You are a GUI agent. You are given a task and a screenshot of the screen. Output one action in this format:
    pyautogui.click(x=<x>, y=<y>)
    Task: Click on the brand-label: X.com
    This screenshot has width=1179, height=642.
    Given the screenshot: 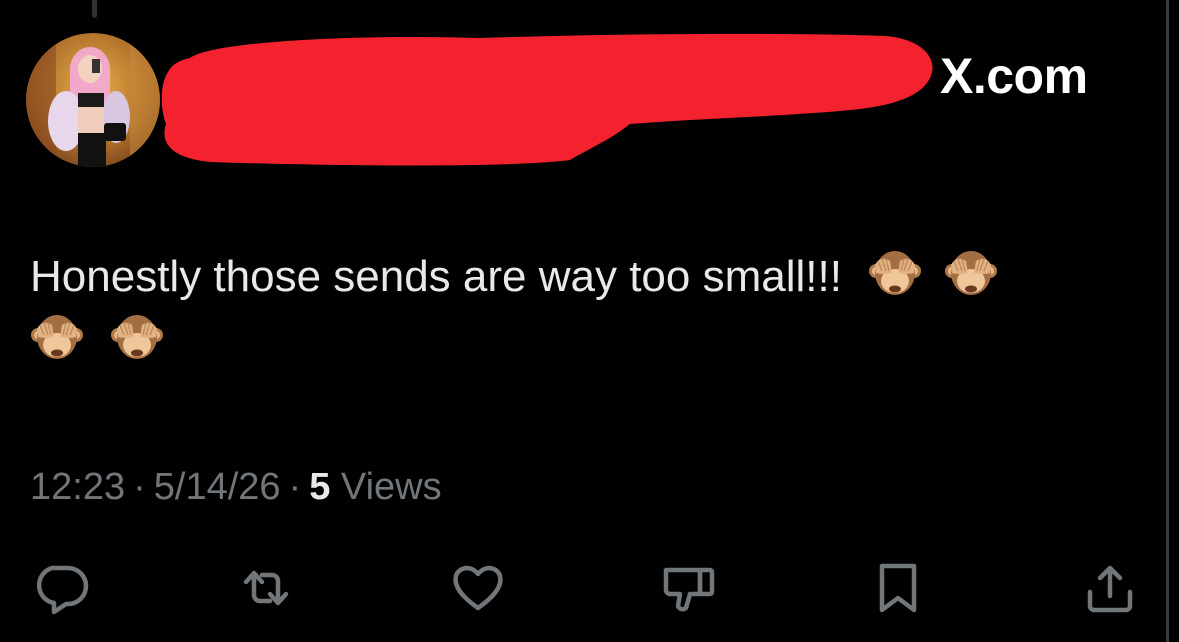 What is the action you would take?
    pyautogui.click(x=1014, y=76)
    